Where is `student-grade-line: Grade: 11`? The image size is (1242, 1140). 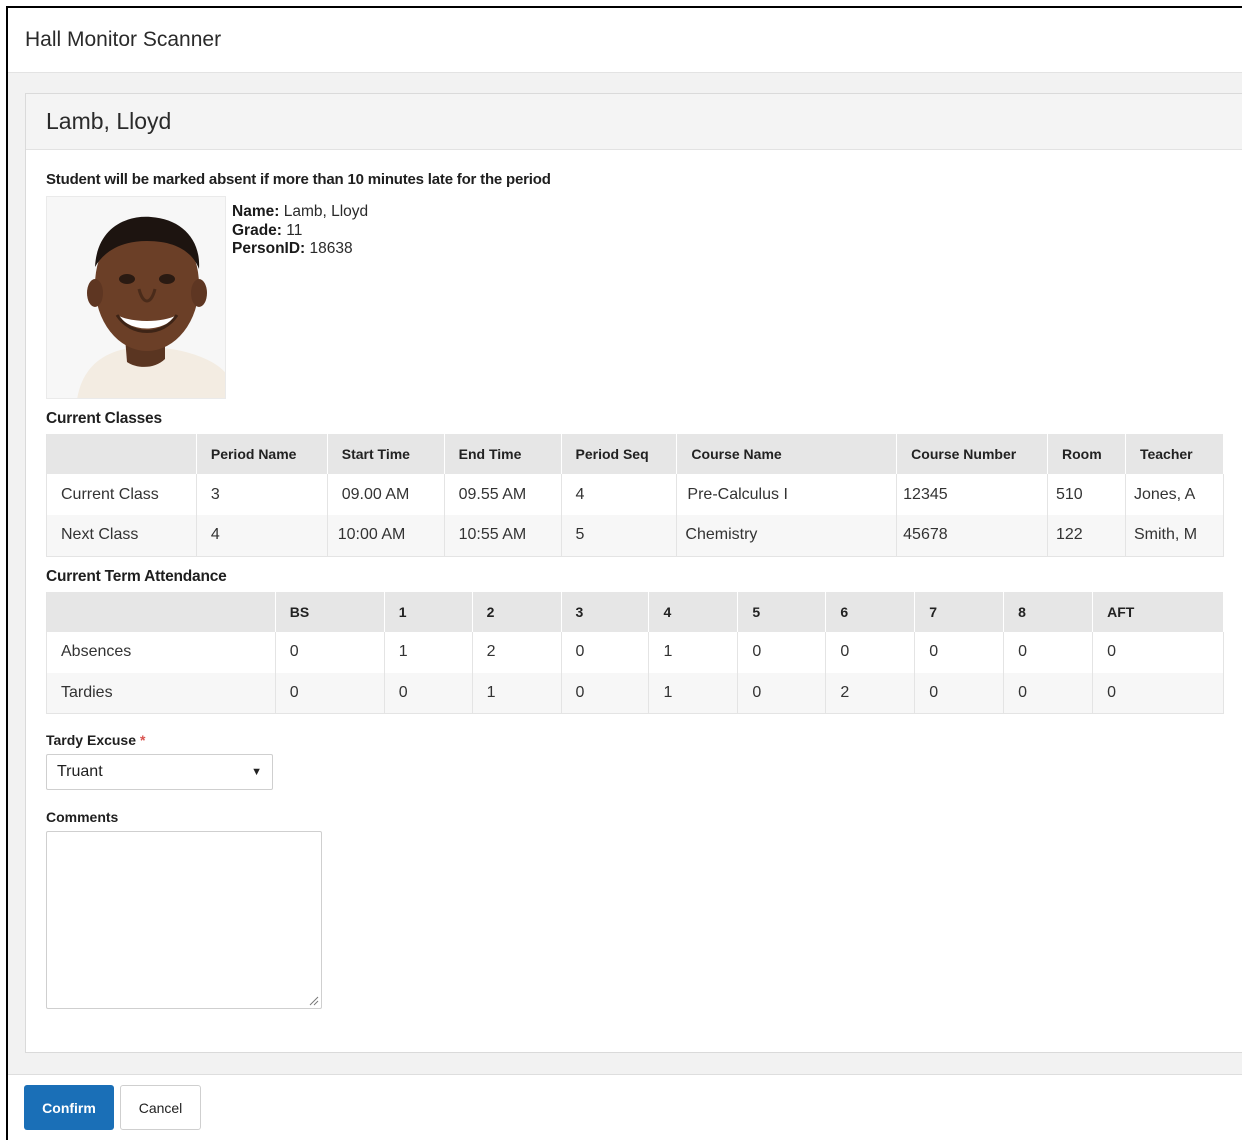 student-grade-line: Grade: 11 is located at coordinates (300, 231).